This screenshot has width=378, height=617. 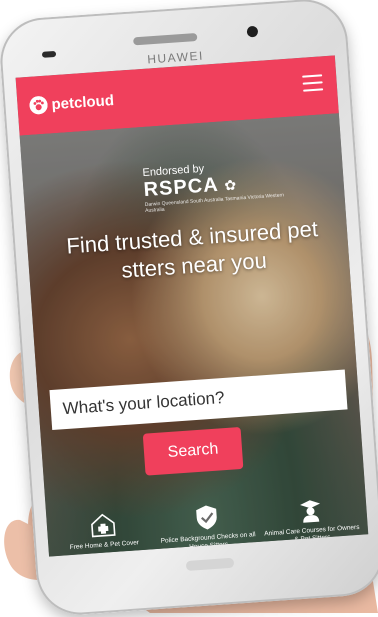 What do you see at coordinates (38, 105) in the screenshot?
I see `paw-icon` at bounding box center [38, 105].